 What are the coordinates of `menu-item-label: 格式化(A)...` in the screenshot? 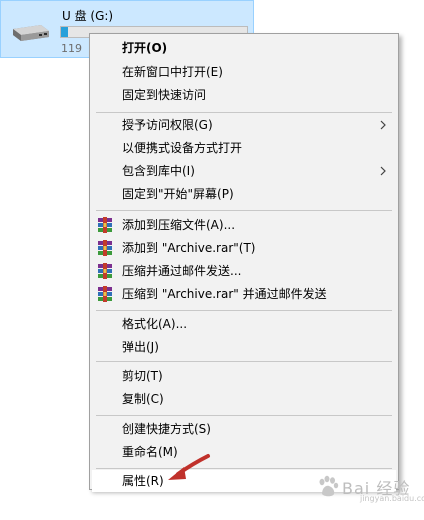 It's located at (155, 324).